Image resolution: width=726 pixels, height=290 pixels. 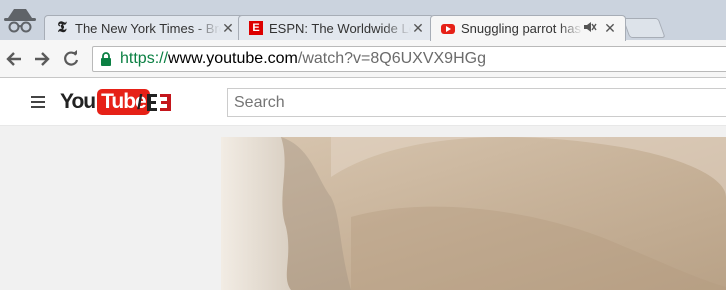 I want to click on nyt-icon: 𝕿, so click(x=62, y=28).